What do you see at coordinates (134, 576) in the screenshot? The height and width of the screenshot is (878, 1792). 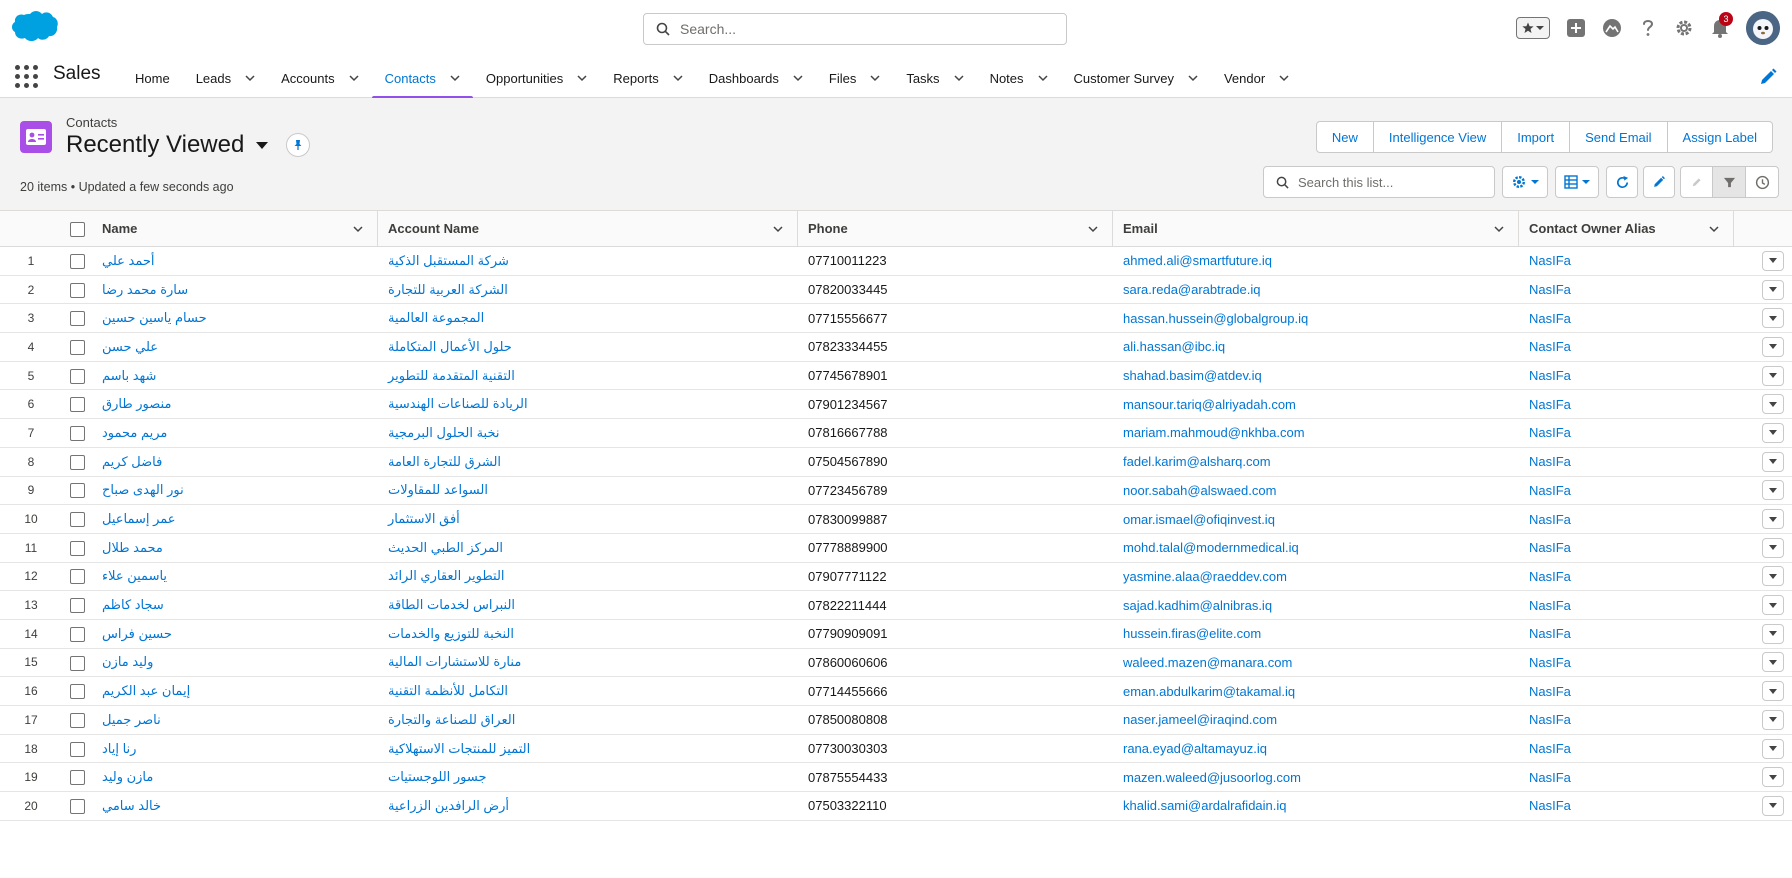 I see `contact-name-link: ياسمين علاء` at bounding box center [134, 576].